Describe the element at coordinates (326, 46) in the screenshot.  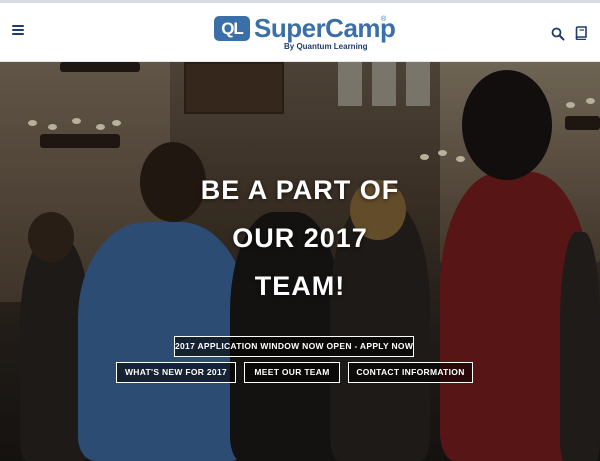
I see `logo-tagline: By Quantum Learning` at that location.